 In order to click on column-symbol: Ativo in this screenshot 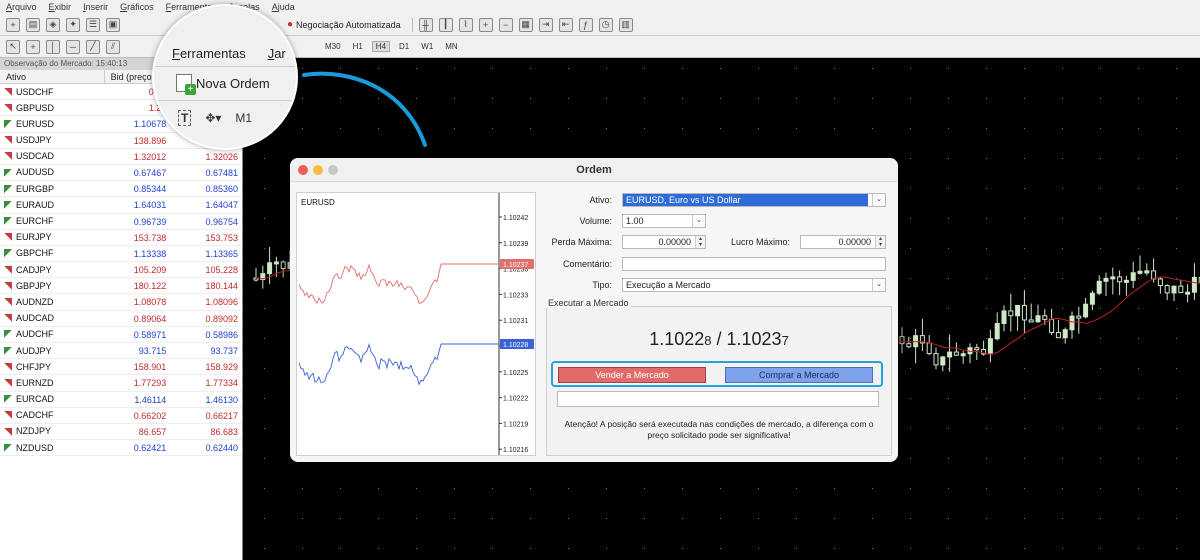, I will do `click(52, 76)`.